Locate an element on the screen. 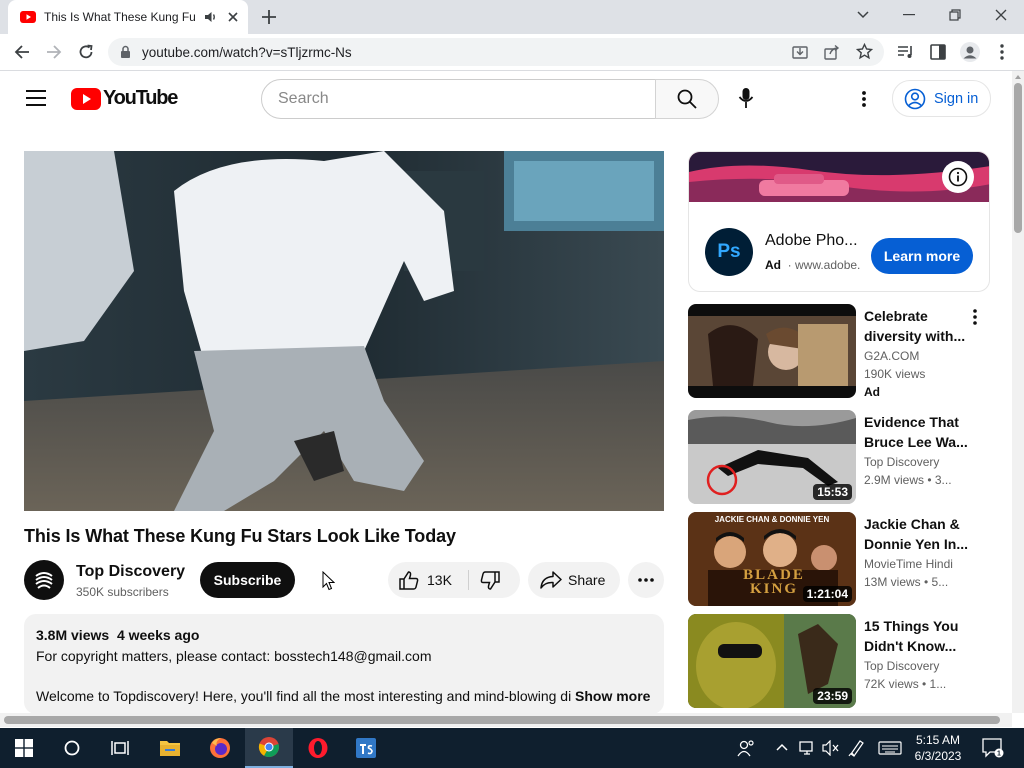 The width and height of the screenshot is (1024, 768). hamburger-menu-icon is located at coordinates (36, 98).